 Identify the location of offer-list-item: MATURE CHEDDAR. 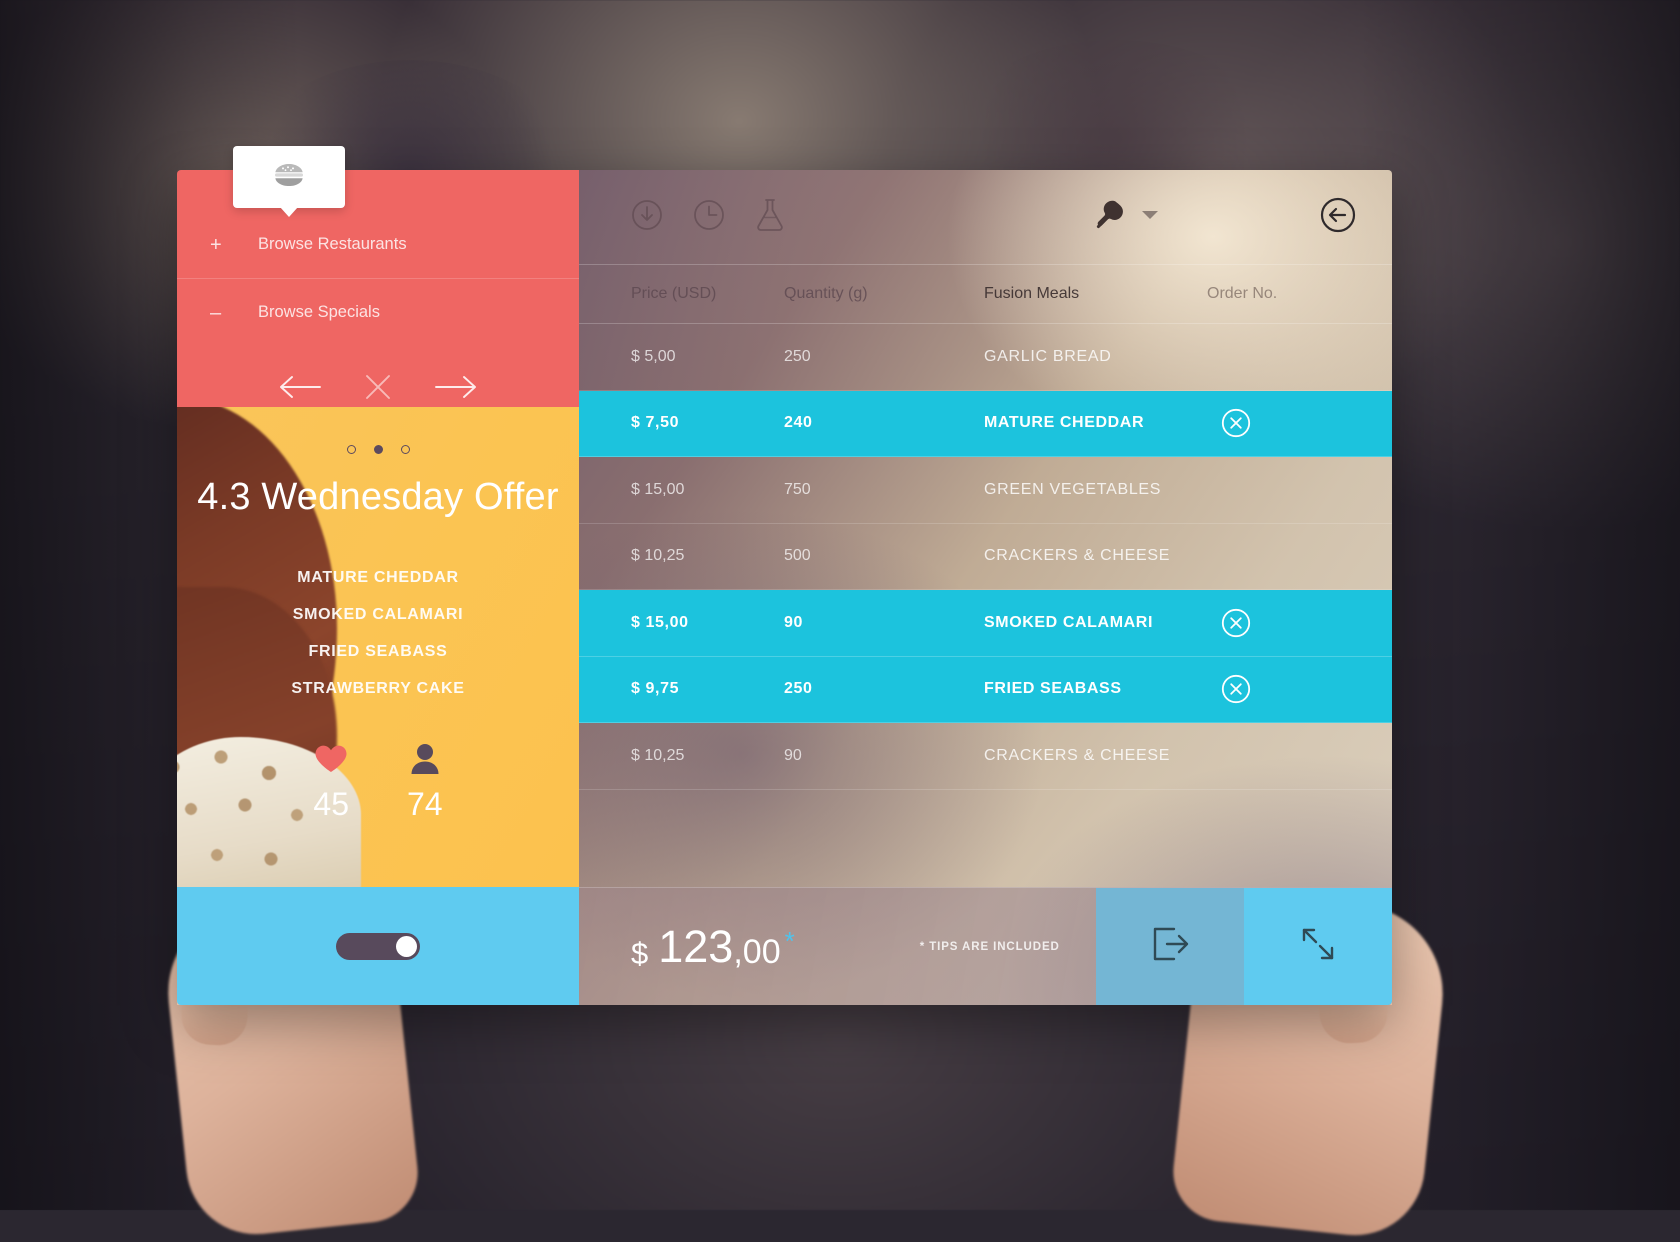
(378, 577).